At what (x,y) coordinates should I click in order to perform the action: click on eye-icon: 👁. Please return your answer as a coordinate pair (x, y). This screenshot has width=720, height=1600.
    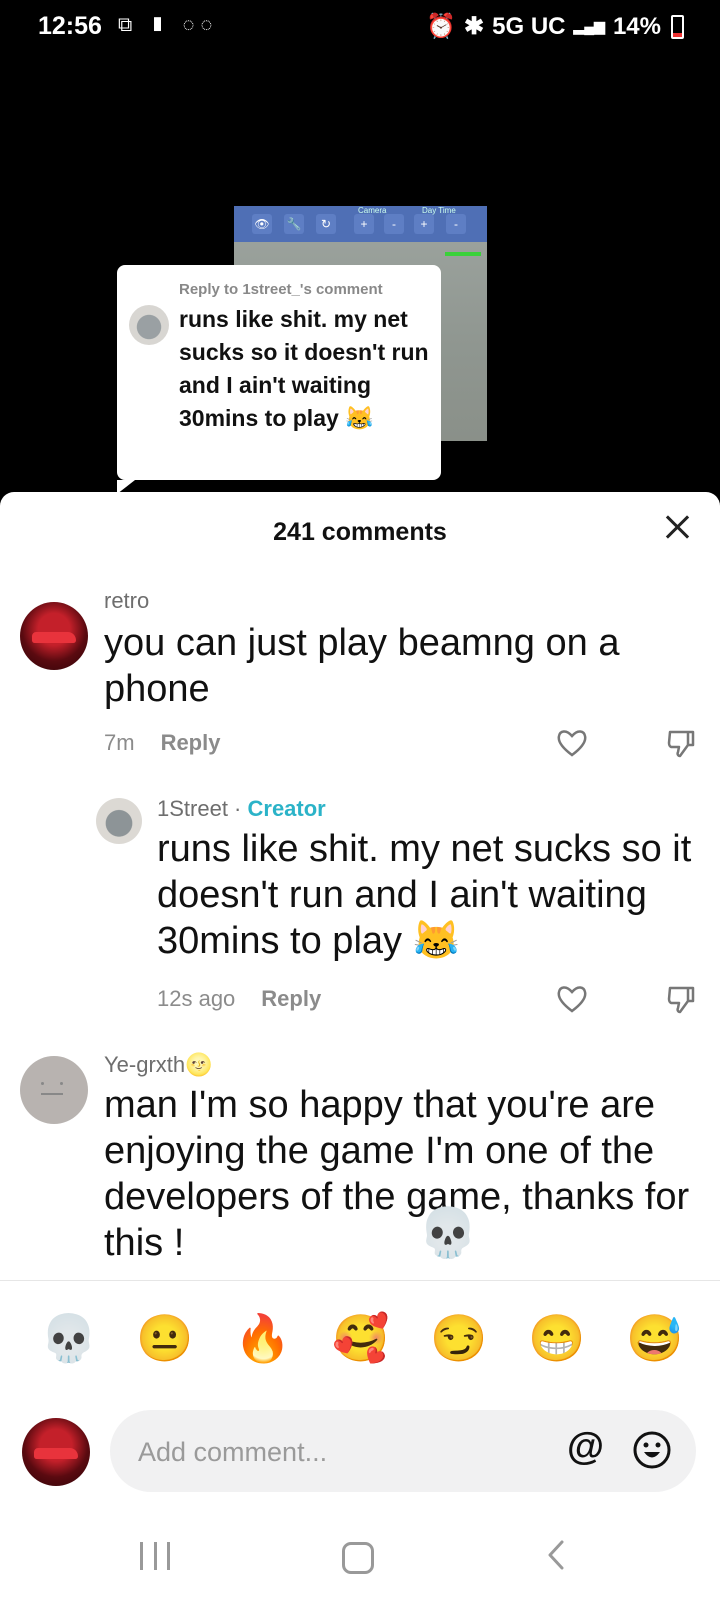
    Looking at the image, I should click on (262, 224).